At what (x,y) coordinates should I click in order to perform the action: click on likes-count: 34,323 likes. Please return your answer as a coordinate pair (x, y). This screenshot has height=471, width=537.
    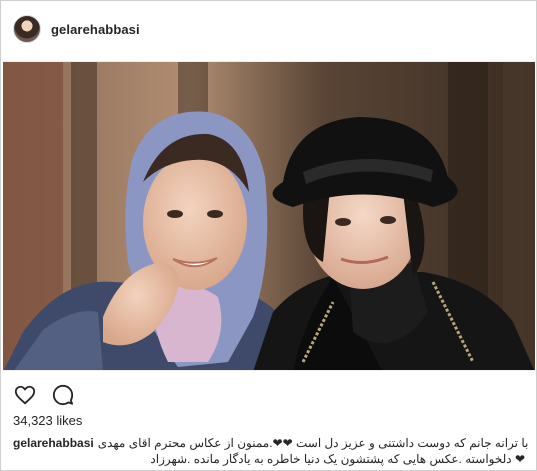
    Looking at the image, I should click on (47, 420).